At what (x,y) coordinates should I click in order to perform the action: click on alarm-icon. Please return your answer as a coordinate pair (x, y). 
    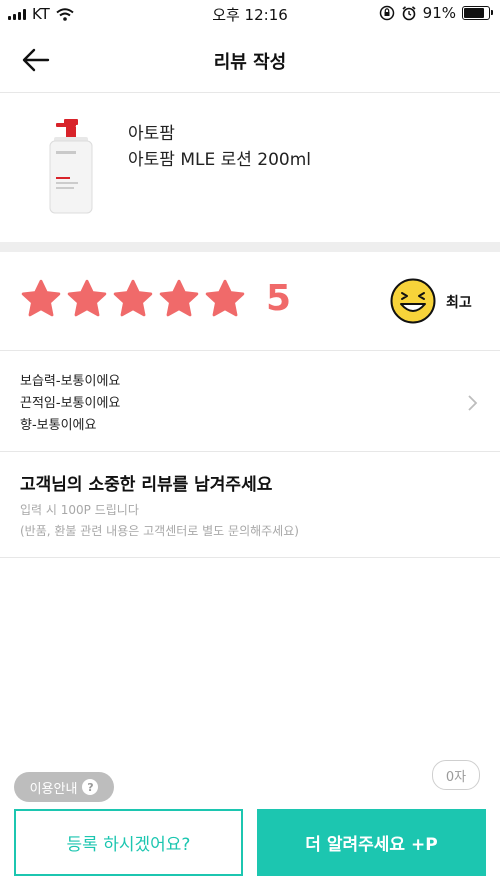
    Looking at the image, I should click on (409, 13).